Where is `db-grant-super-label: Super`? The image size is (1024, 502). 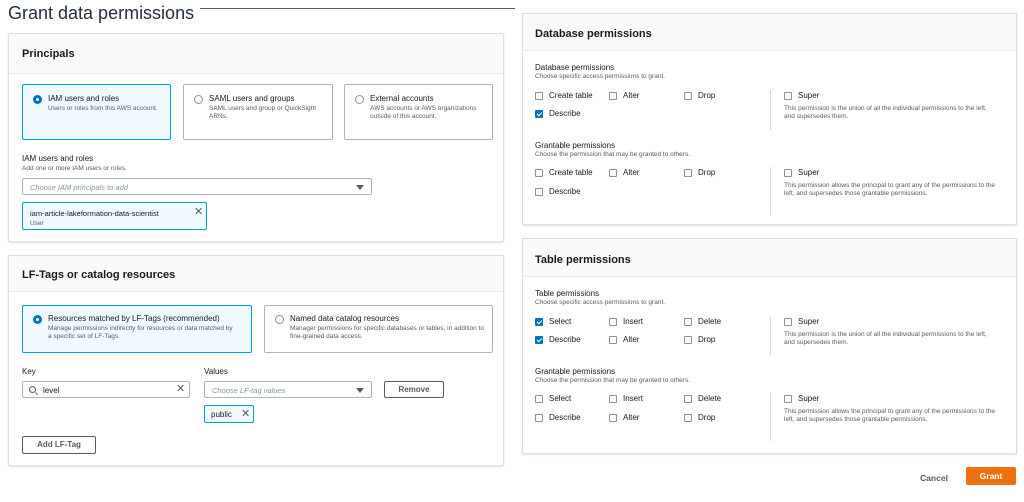 db-grant-super-label: Super is located at coordinates (809, 172).